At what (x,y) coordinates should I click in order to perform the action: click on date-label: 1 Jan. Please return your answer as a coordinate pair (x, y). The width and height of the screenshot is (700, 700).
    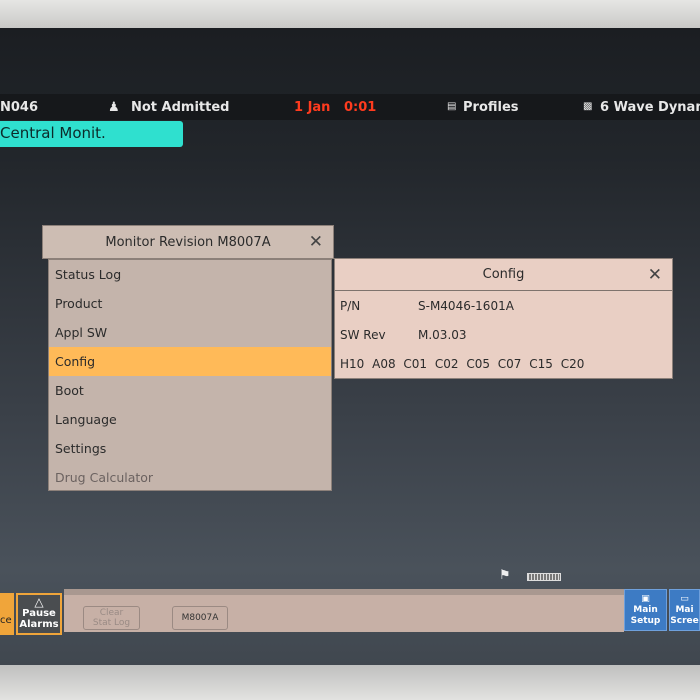
    Looking at the image, I should click on (312, 107).